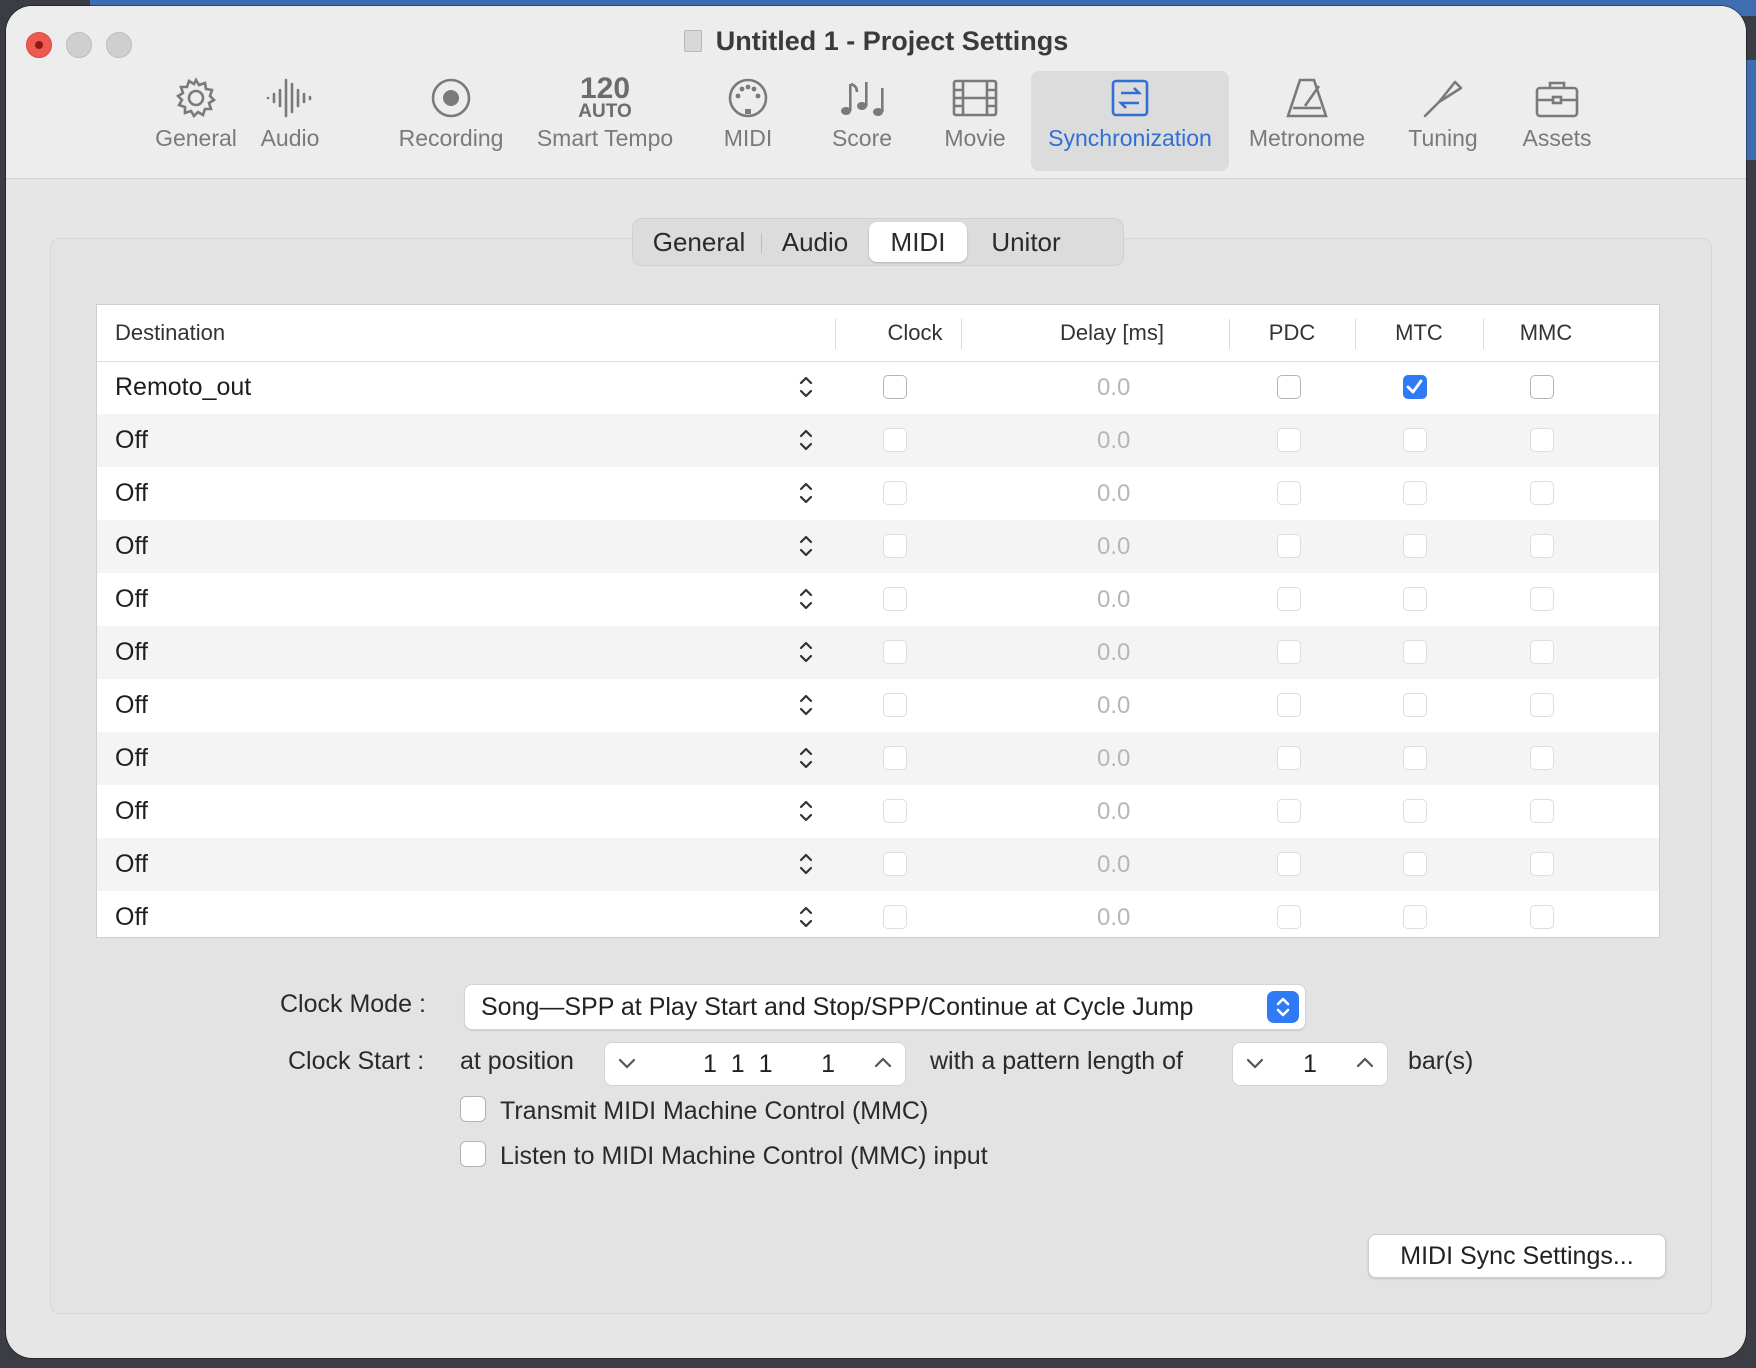 The image size is (1756, 1368). What do you see at coordinates (451, 121) in the screenshot?
I see `toolbar-recording: Recording` at bounding box center [451, 121].